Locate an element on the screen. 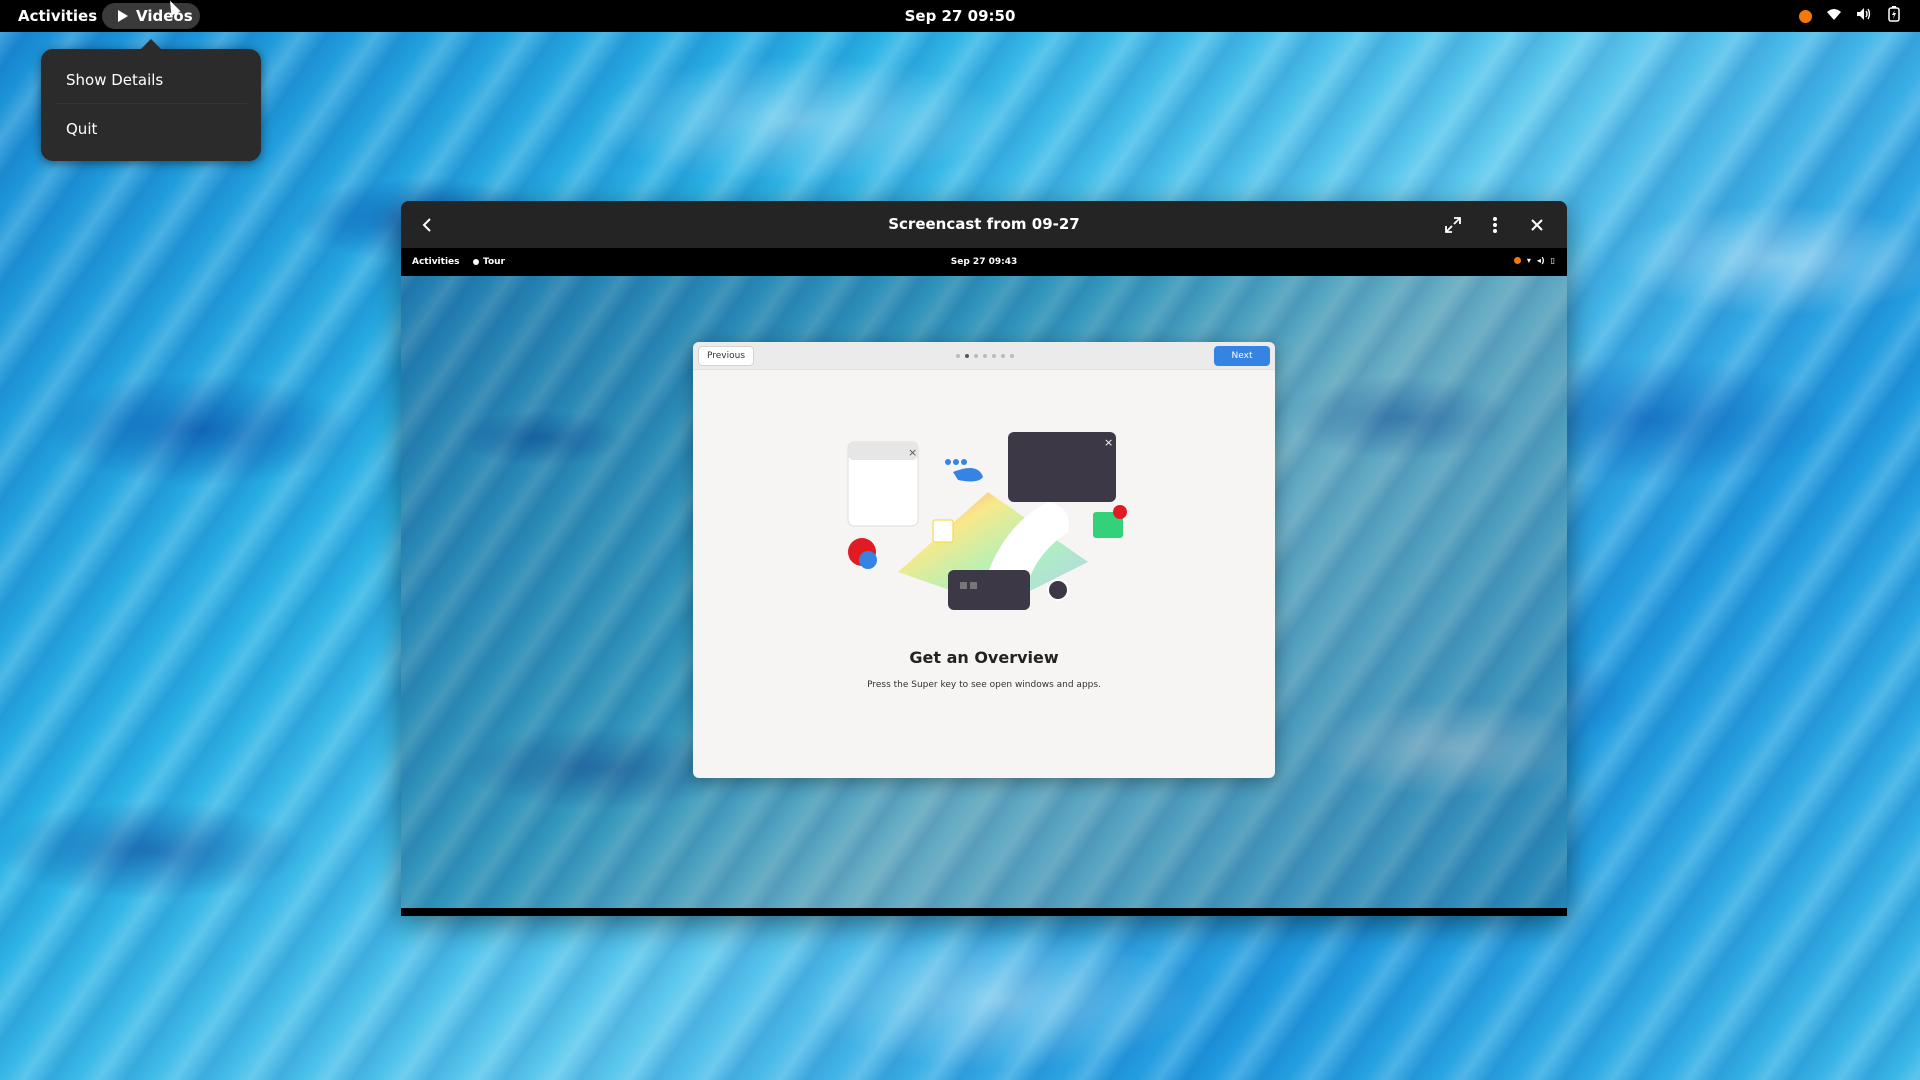 The image size is (1920, 1080). fullscreen-icon is located at coordinates (1453, 225).